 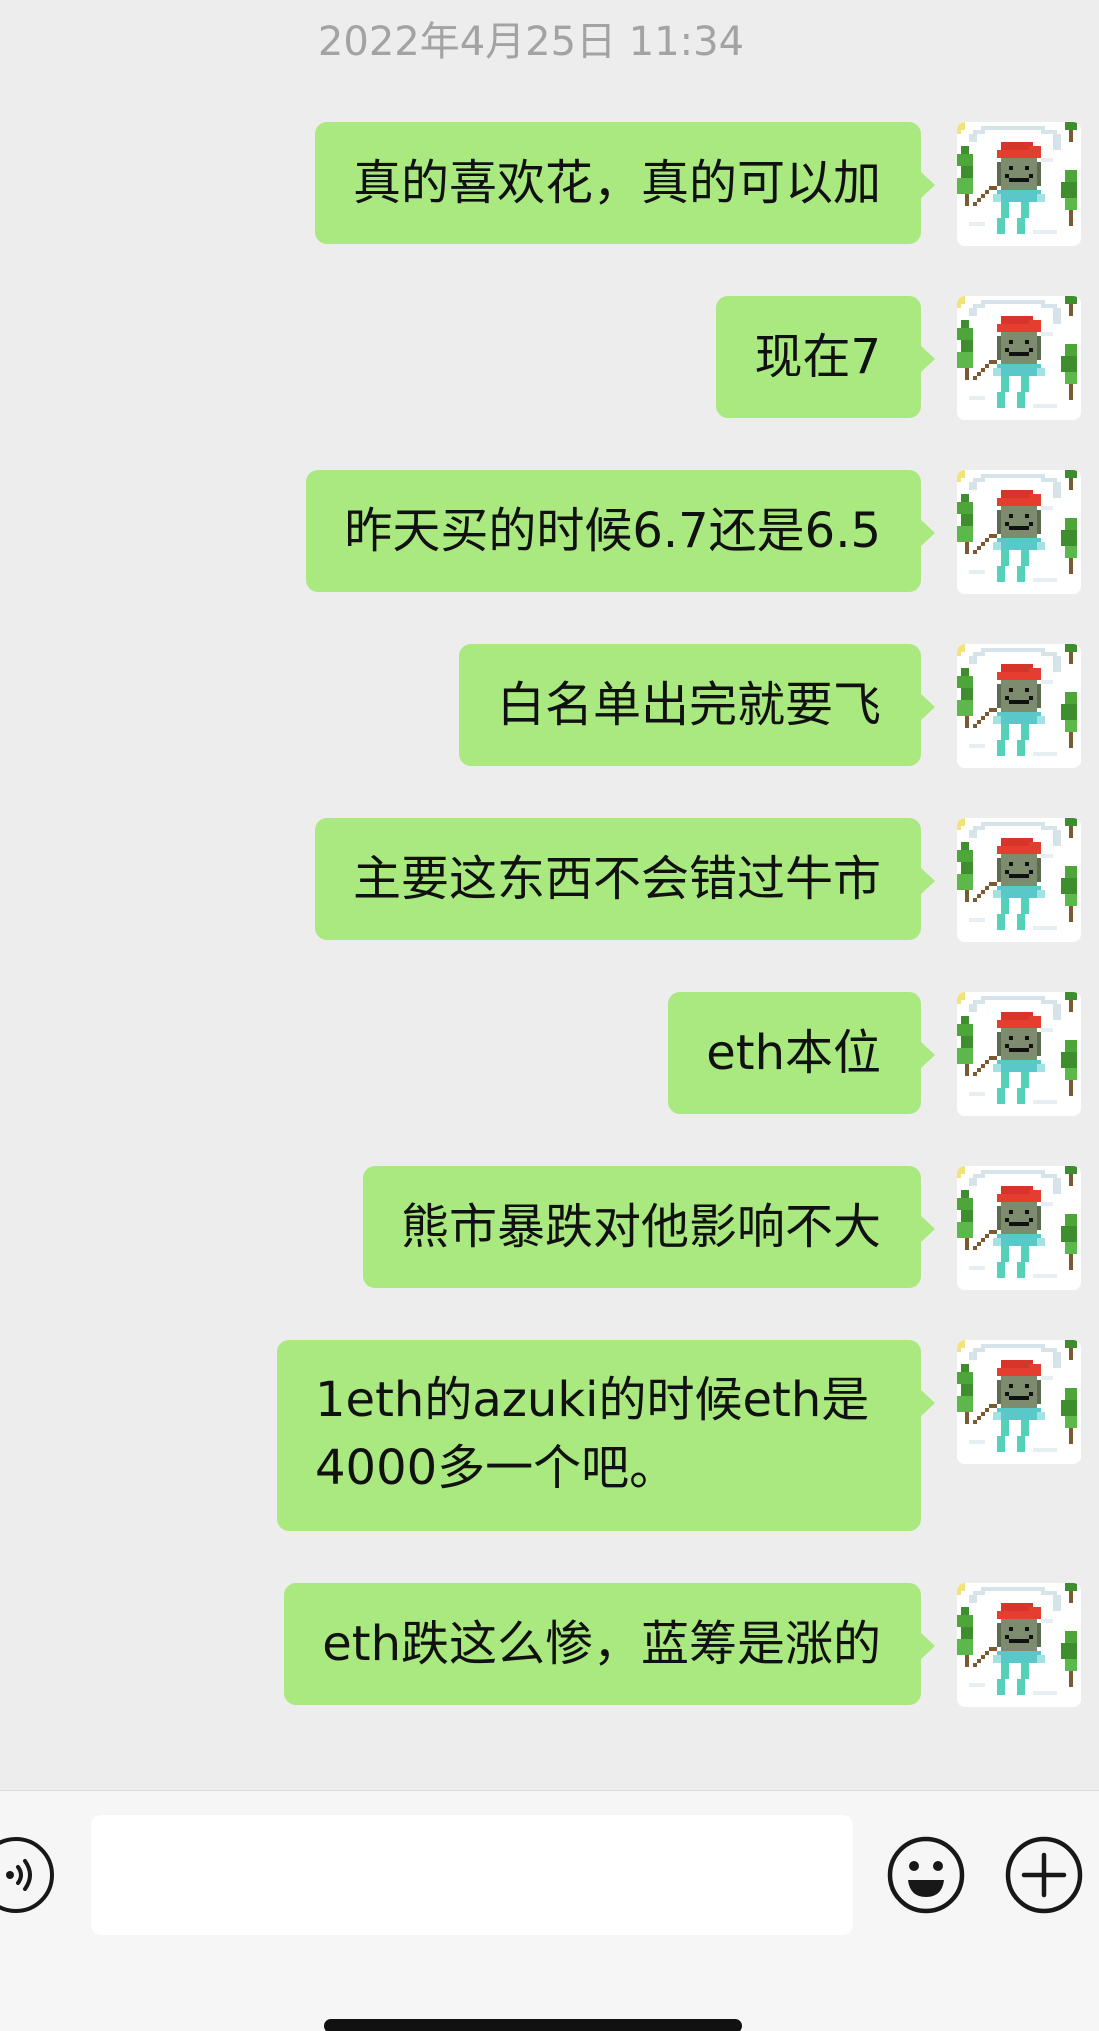 What do you see at coordinates (697, 705) in the screenshot?
I see `message-bubble: 白名单出完就要飞` at bounding box center [697, 705].